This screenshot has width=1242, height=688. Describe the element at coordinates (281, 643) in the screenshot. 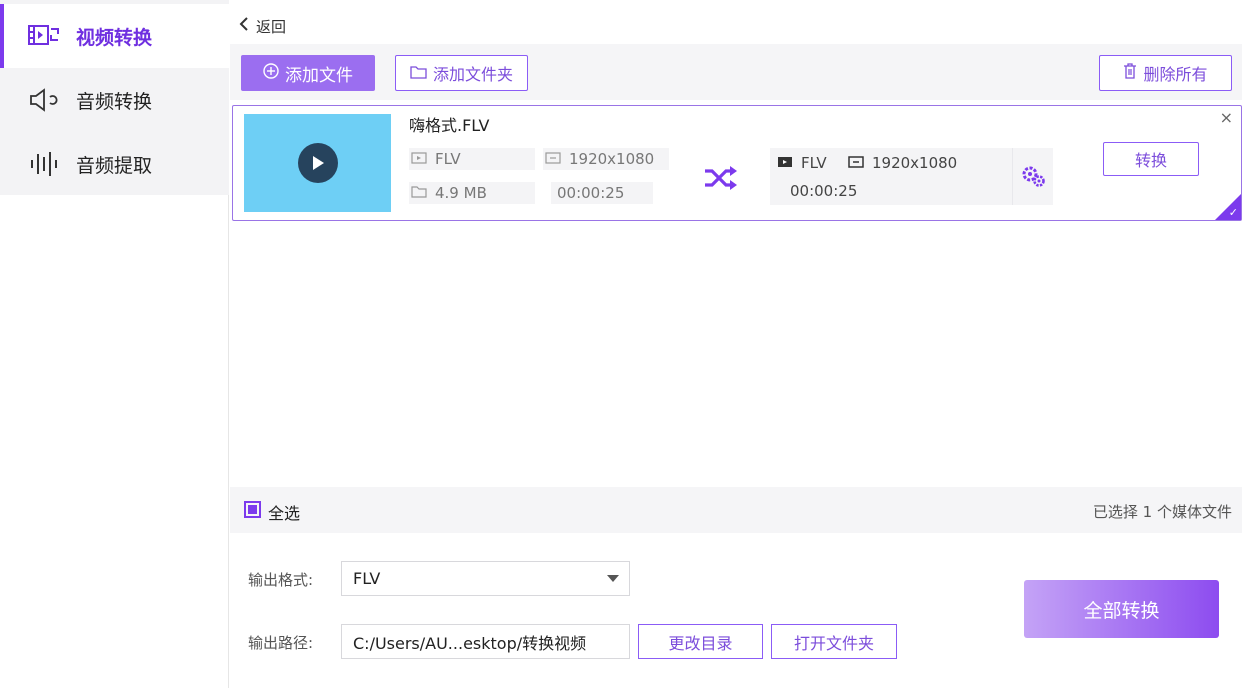

I see `output-path-label: 输出路径:` at that location.